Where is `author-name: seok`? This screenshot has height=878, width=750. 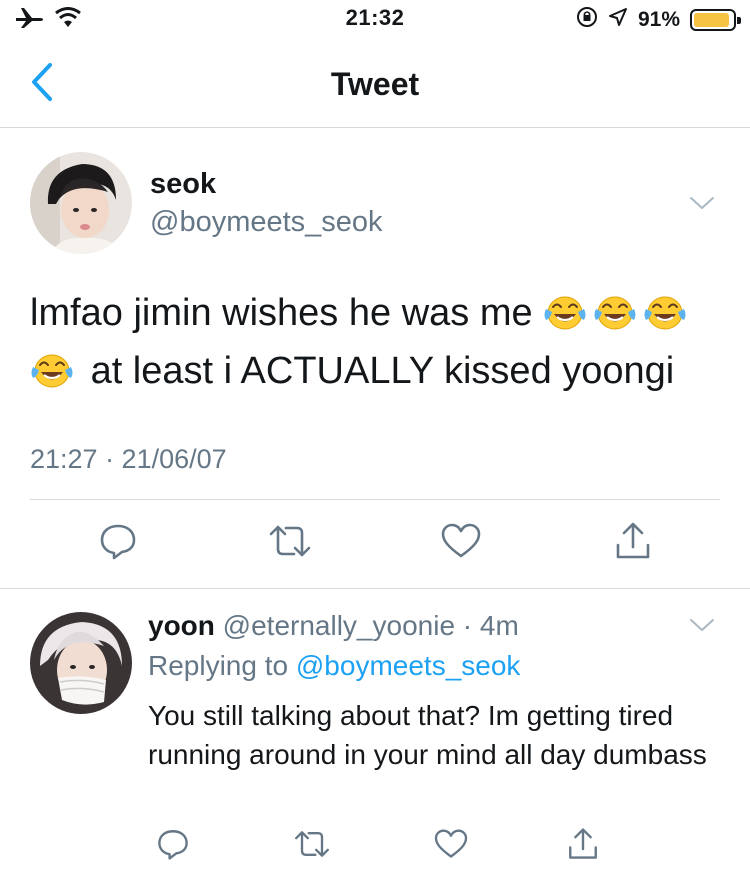
author-name: seok is located at coordinates (183, 184).